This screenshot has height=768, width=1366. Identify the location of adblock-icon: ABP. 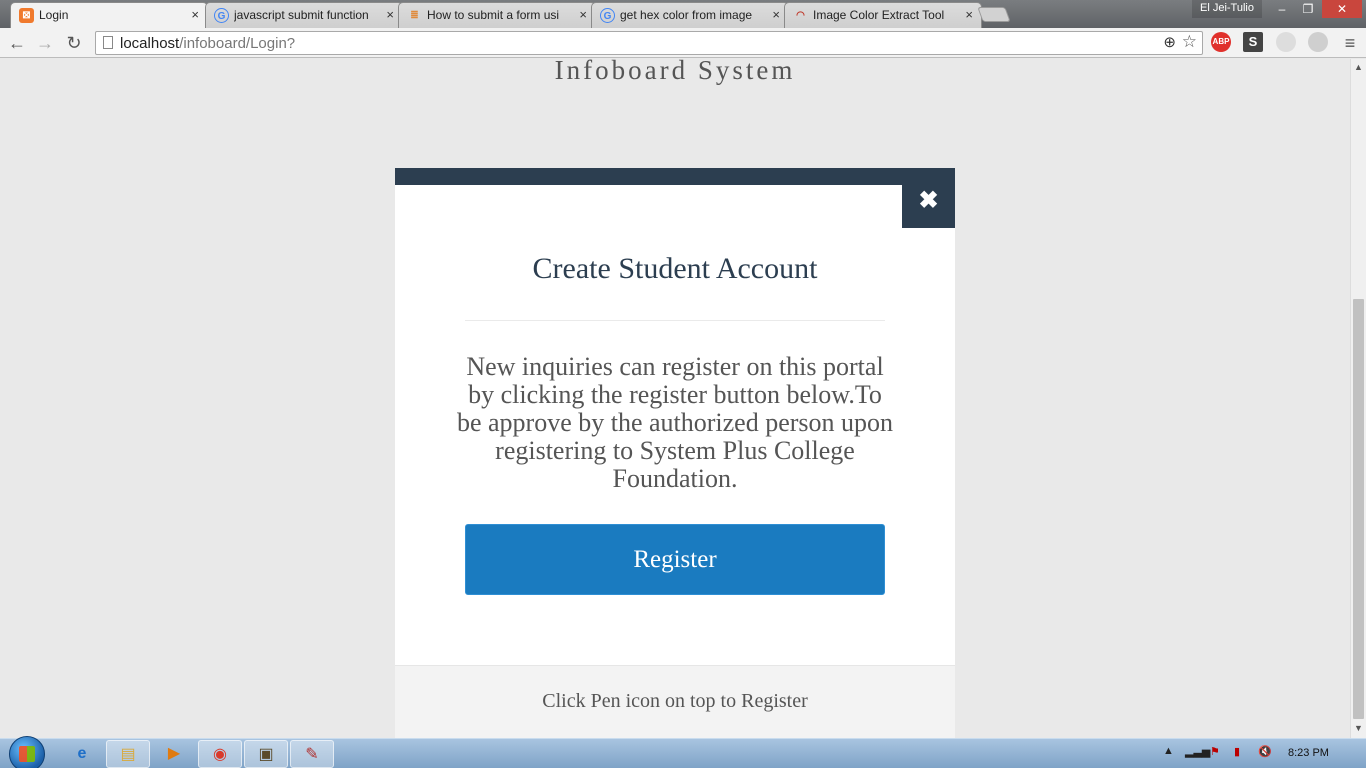
(1221, 42).